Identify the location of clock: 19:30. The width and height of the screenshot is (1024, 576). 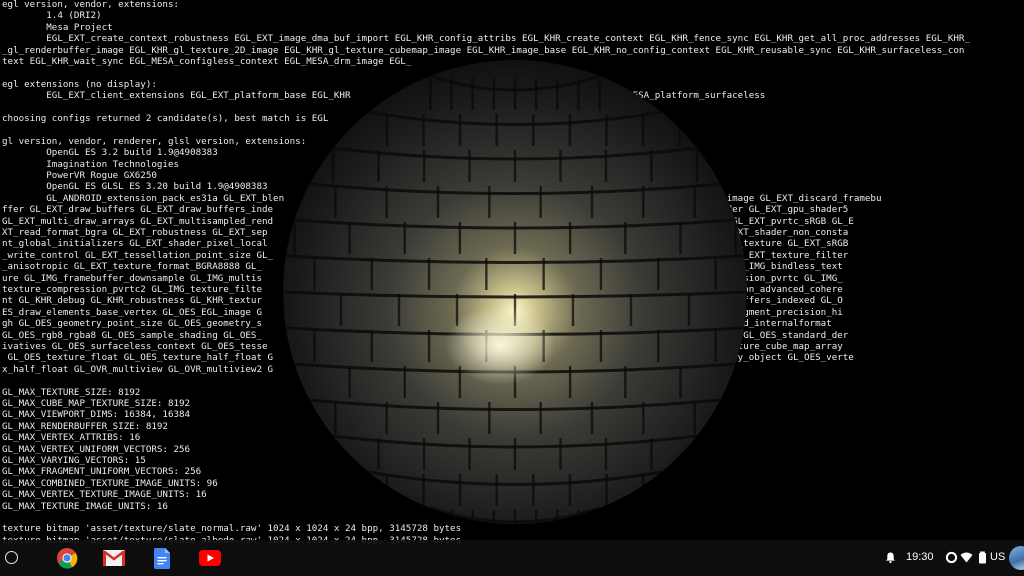
(920, 557).